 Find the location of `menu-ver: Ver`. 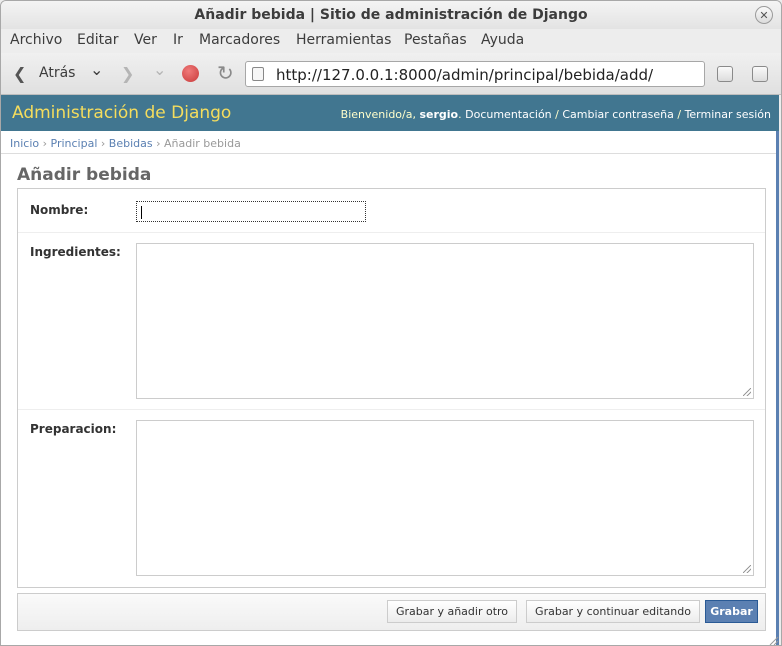

menu-ver: Ver is located at coordinates (145, 40).